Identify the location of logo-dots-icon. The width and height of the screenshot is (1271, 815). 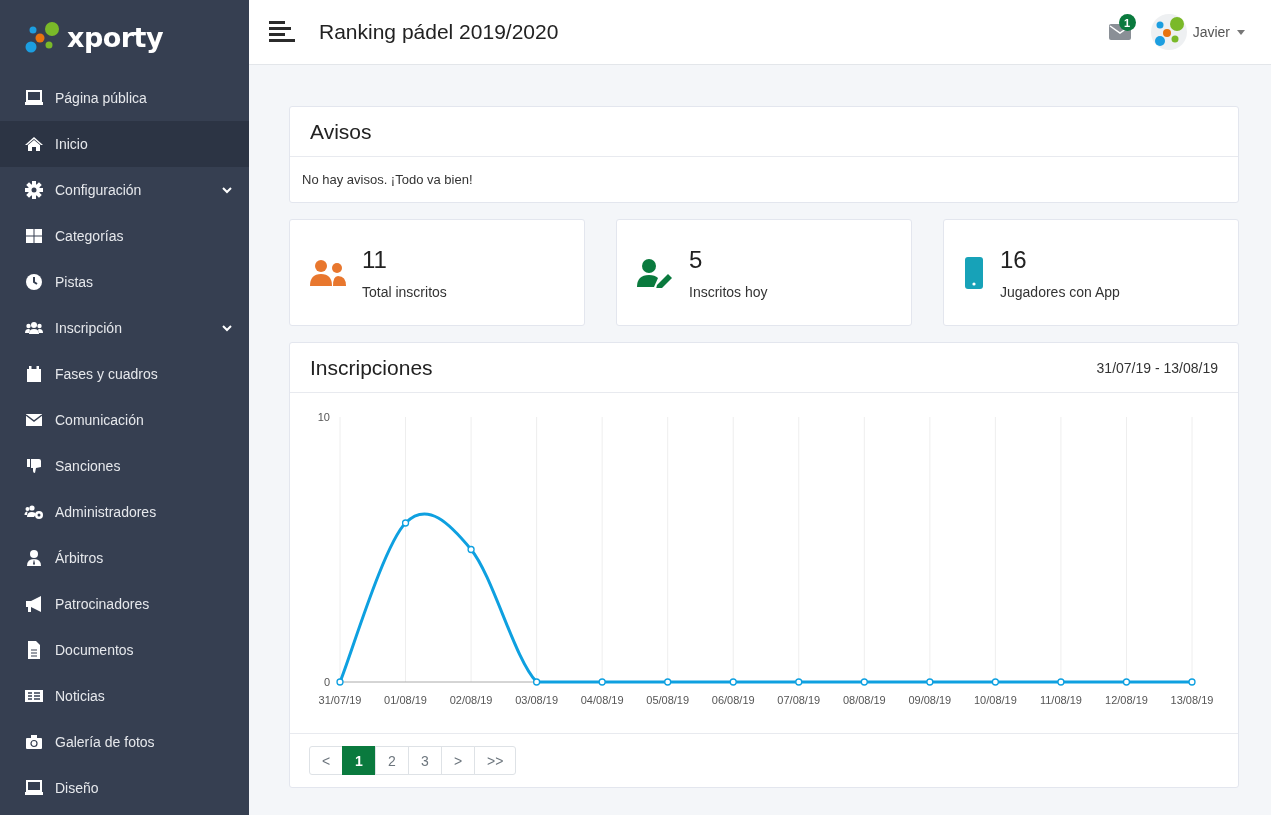
(43, 37).